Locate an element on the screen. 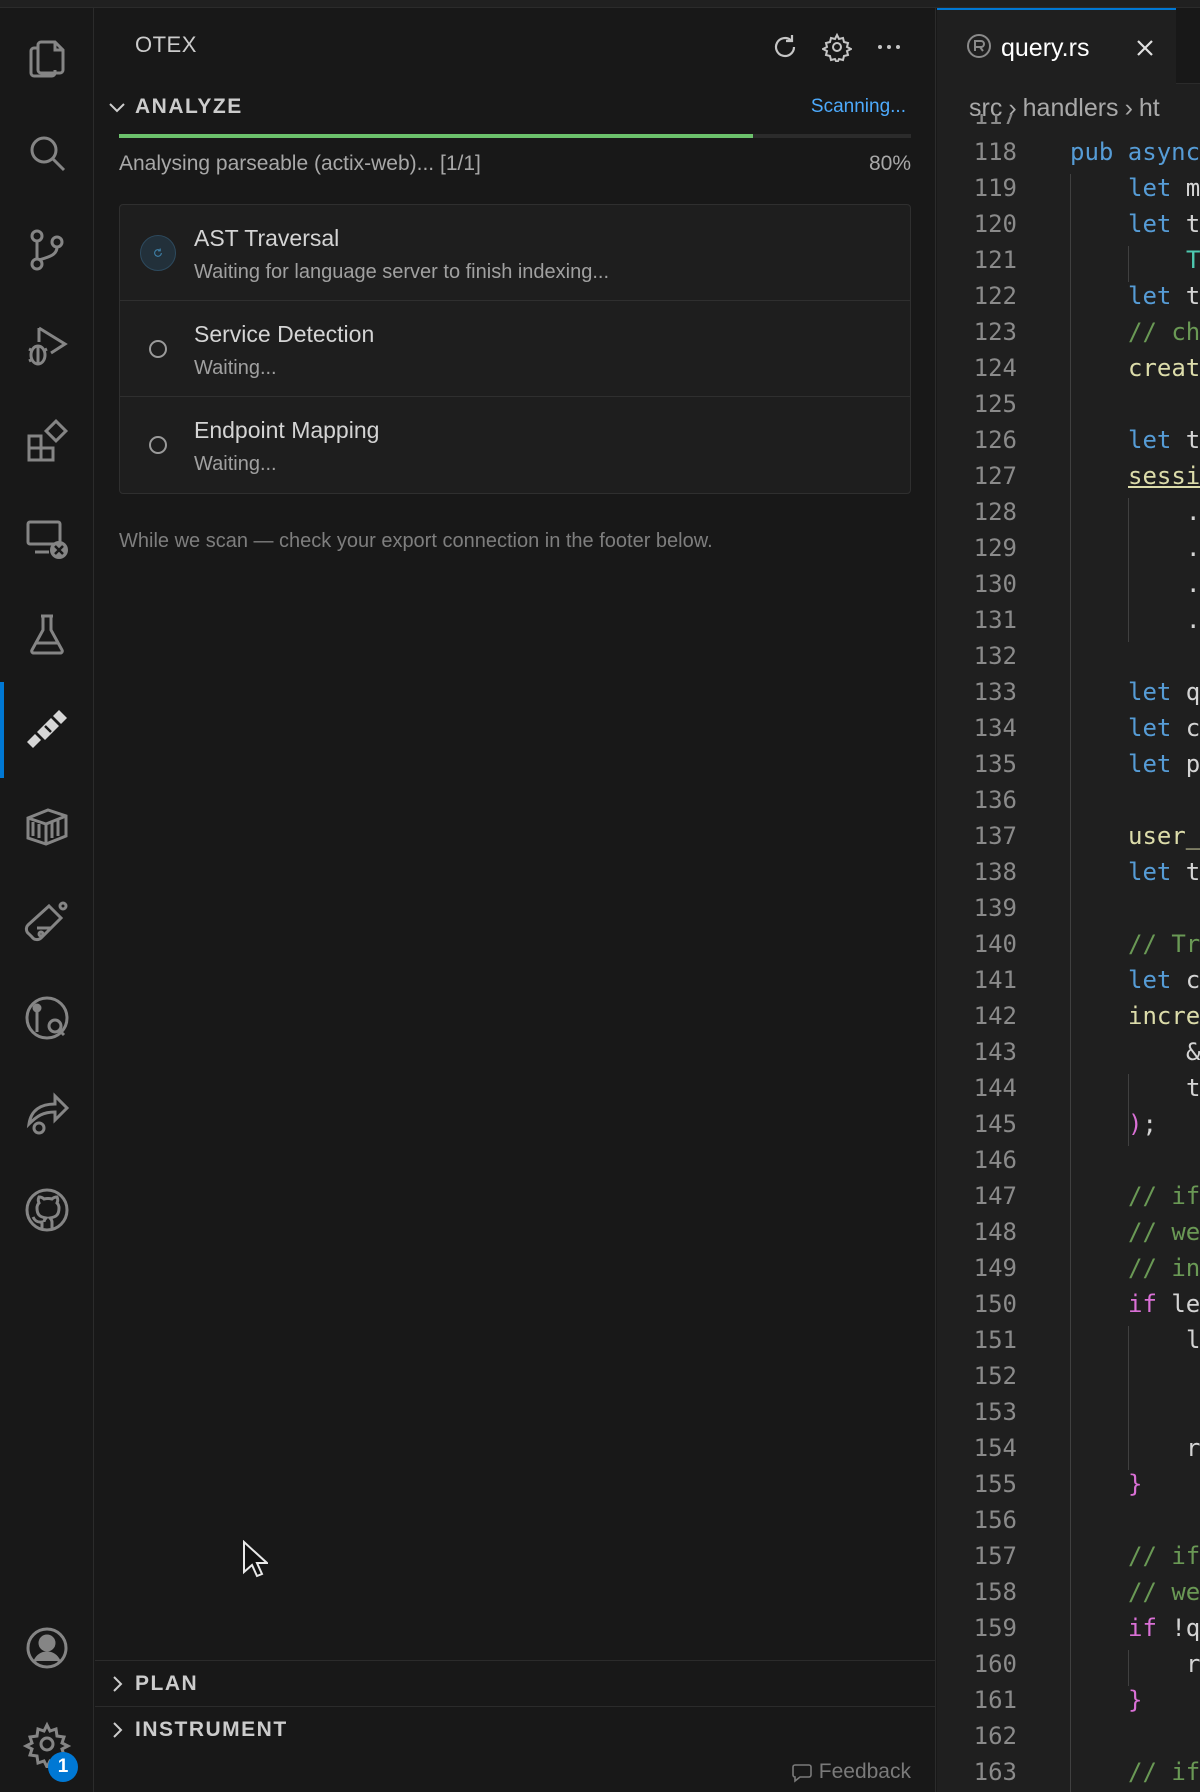 The width and height of the screenshot is (1200, 1792). code-text: t is located at coordinates (1193, 1088).